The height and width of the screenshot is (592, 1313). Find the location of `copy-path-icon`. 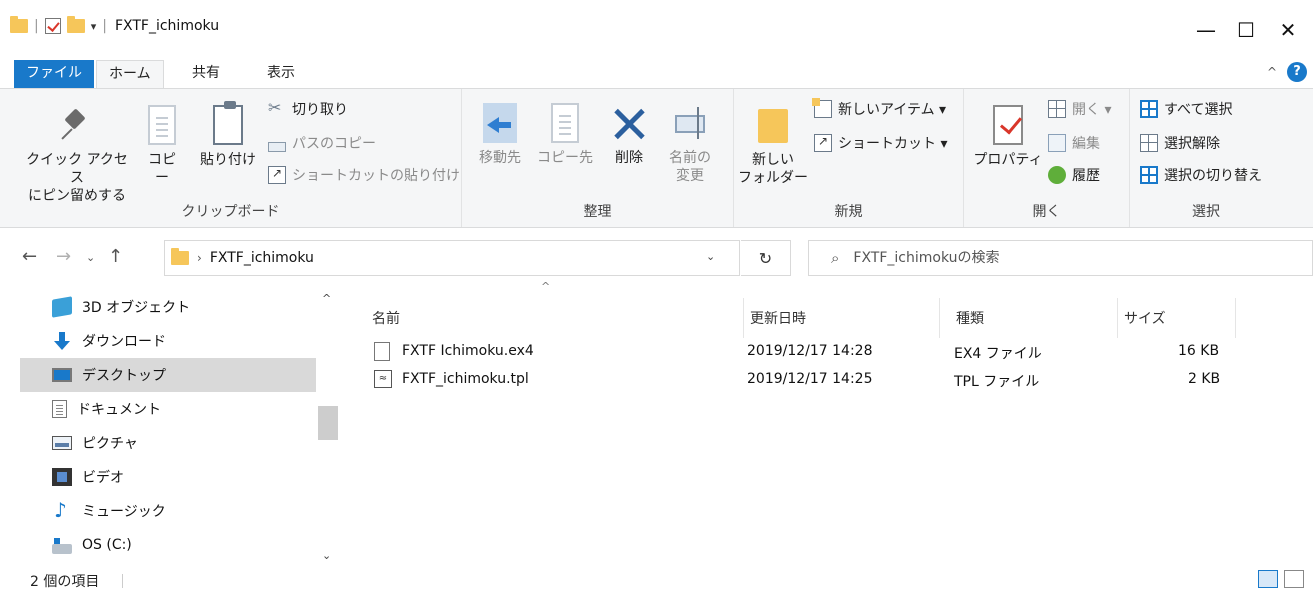

copy-path-icon is located at coordinates (277, 147).